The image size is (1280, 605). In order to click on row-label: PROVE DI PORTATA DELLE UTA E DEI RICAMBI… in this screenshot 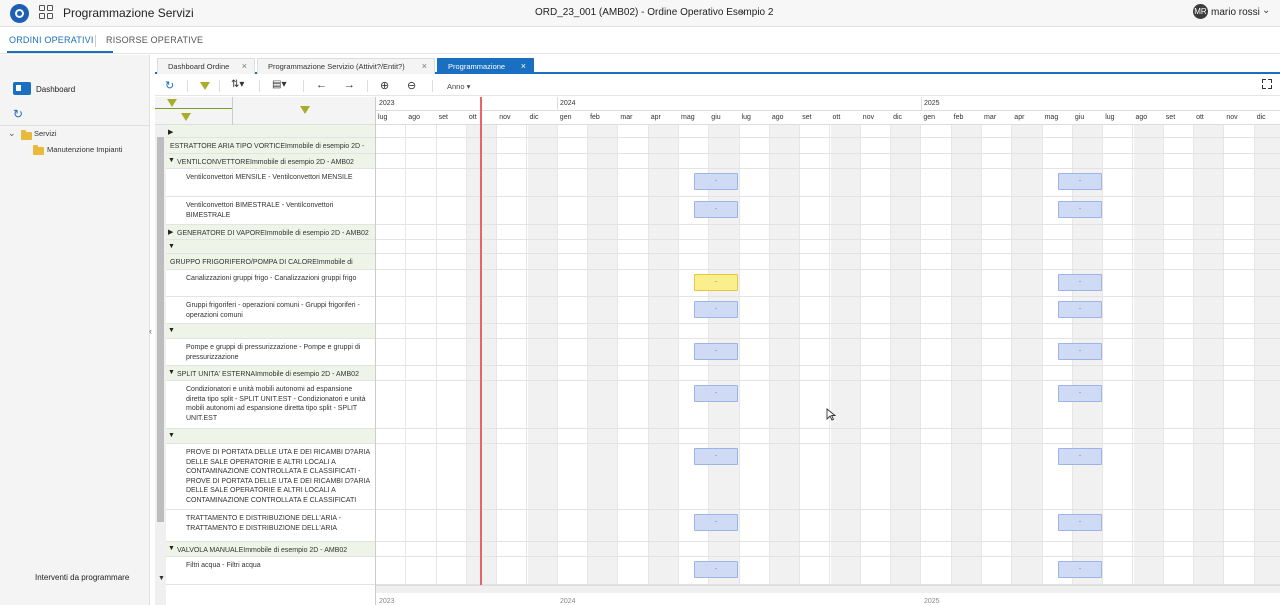, I will do `click(278, 476)`.